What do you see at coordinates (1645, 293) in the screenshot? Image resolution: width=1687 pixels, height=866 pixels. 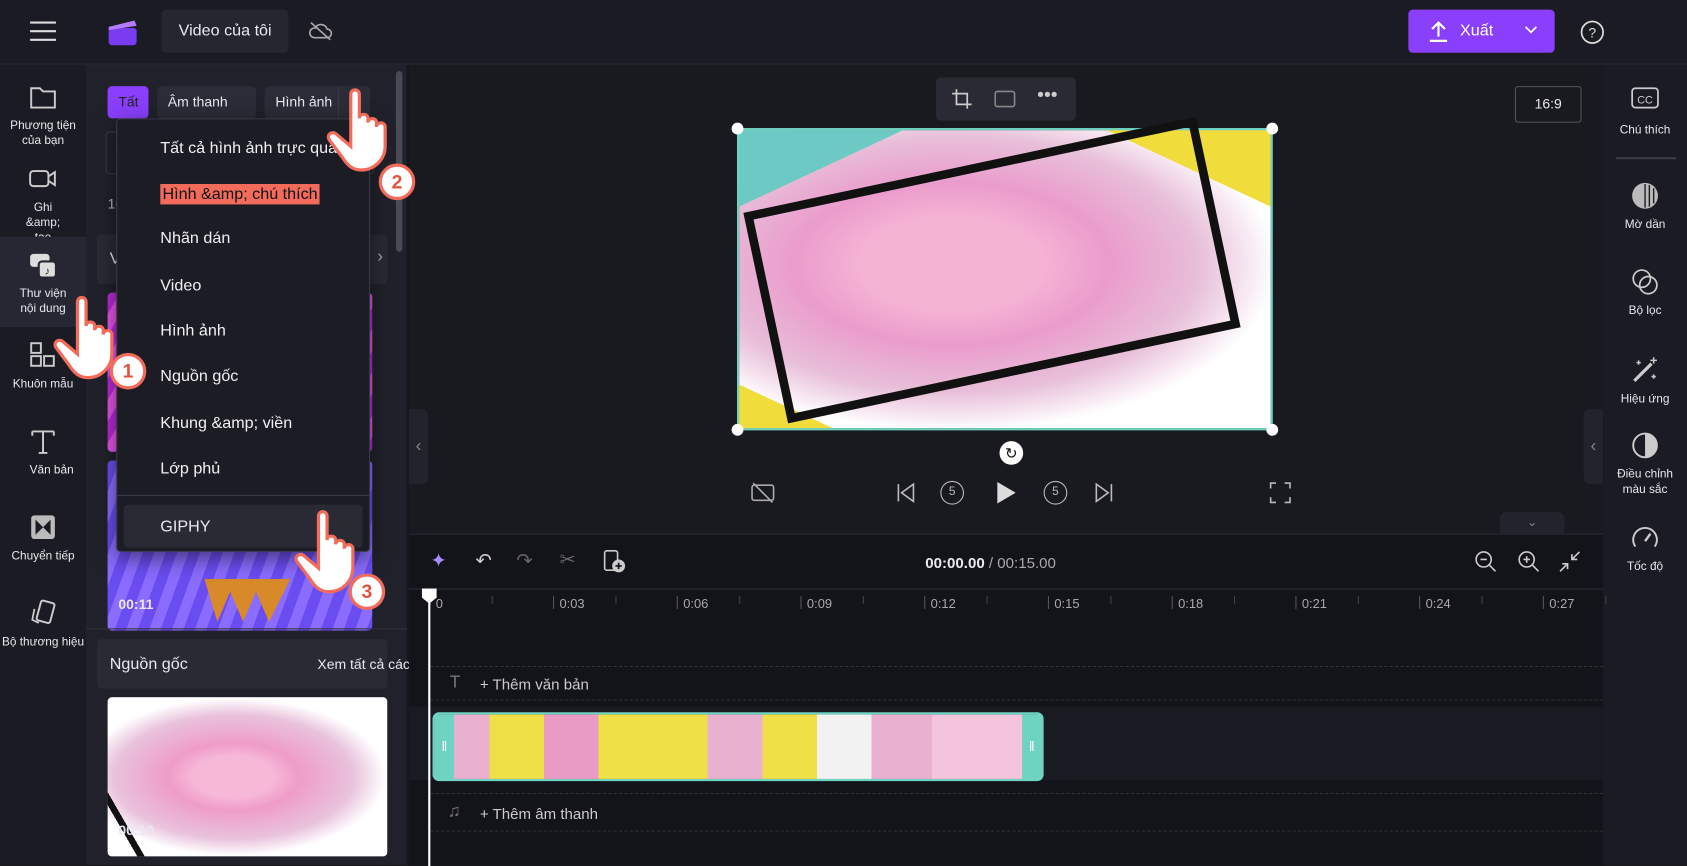 I see `property-filters: Bộ lọc` at bounding box center [1645, 293].